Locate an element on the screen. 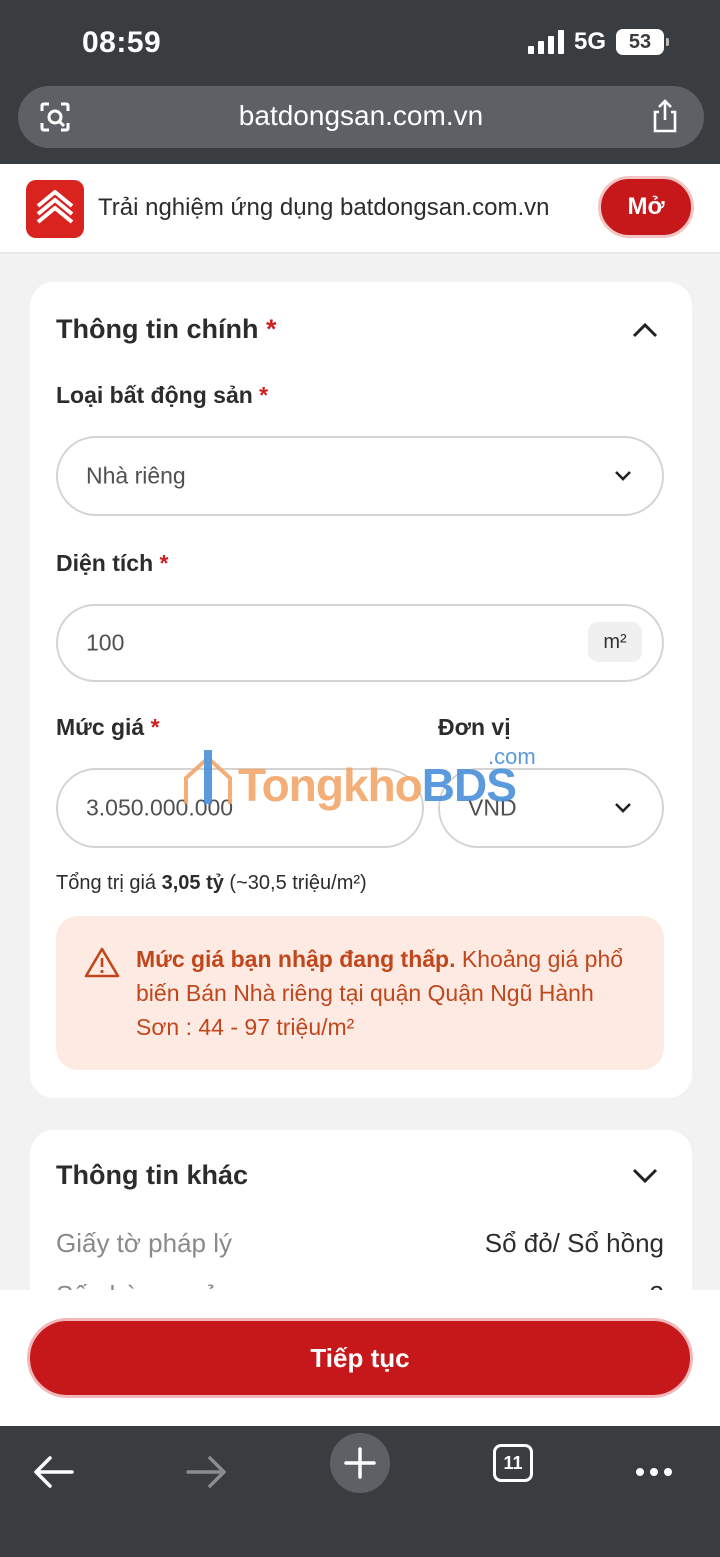 This screenshot has width=720, height=1557. more-options-icon is located at coordinates (655, 1471).